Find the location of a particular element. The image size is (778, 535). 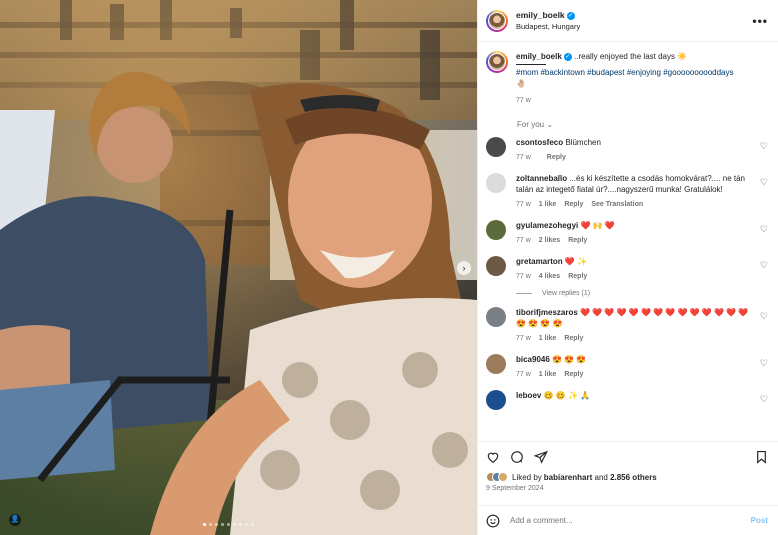

comment-username: tiborifjmeszaros is located at coordinates (547, 312).